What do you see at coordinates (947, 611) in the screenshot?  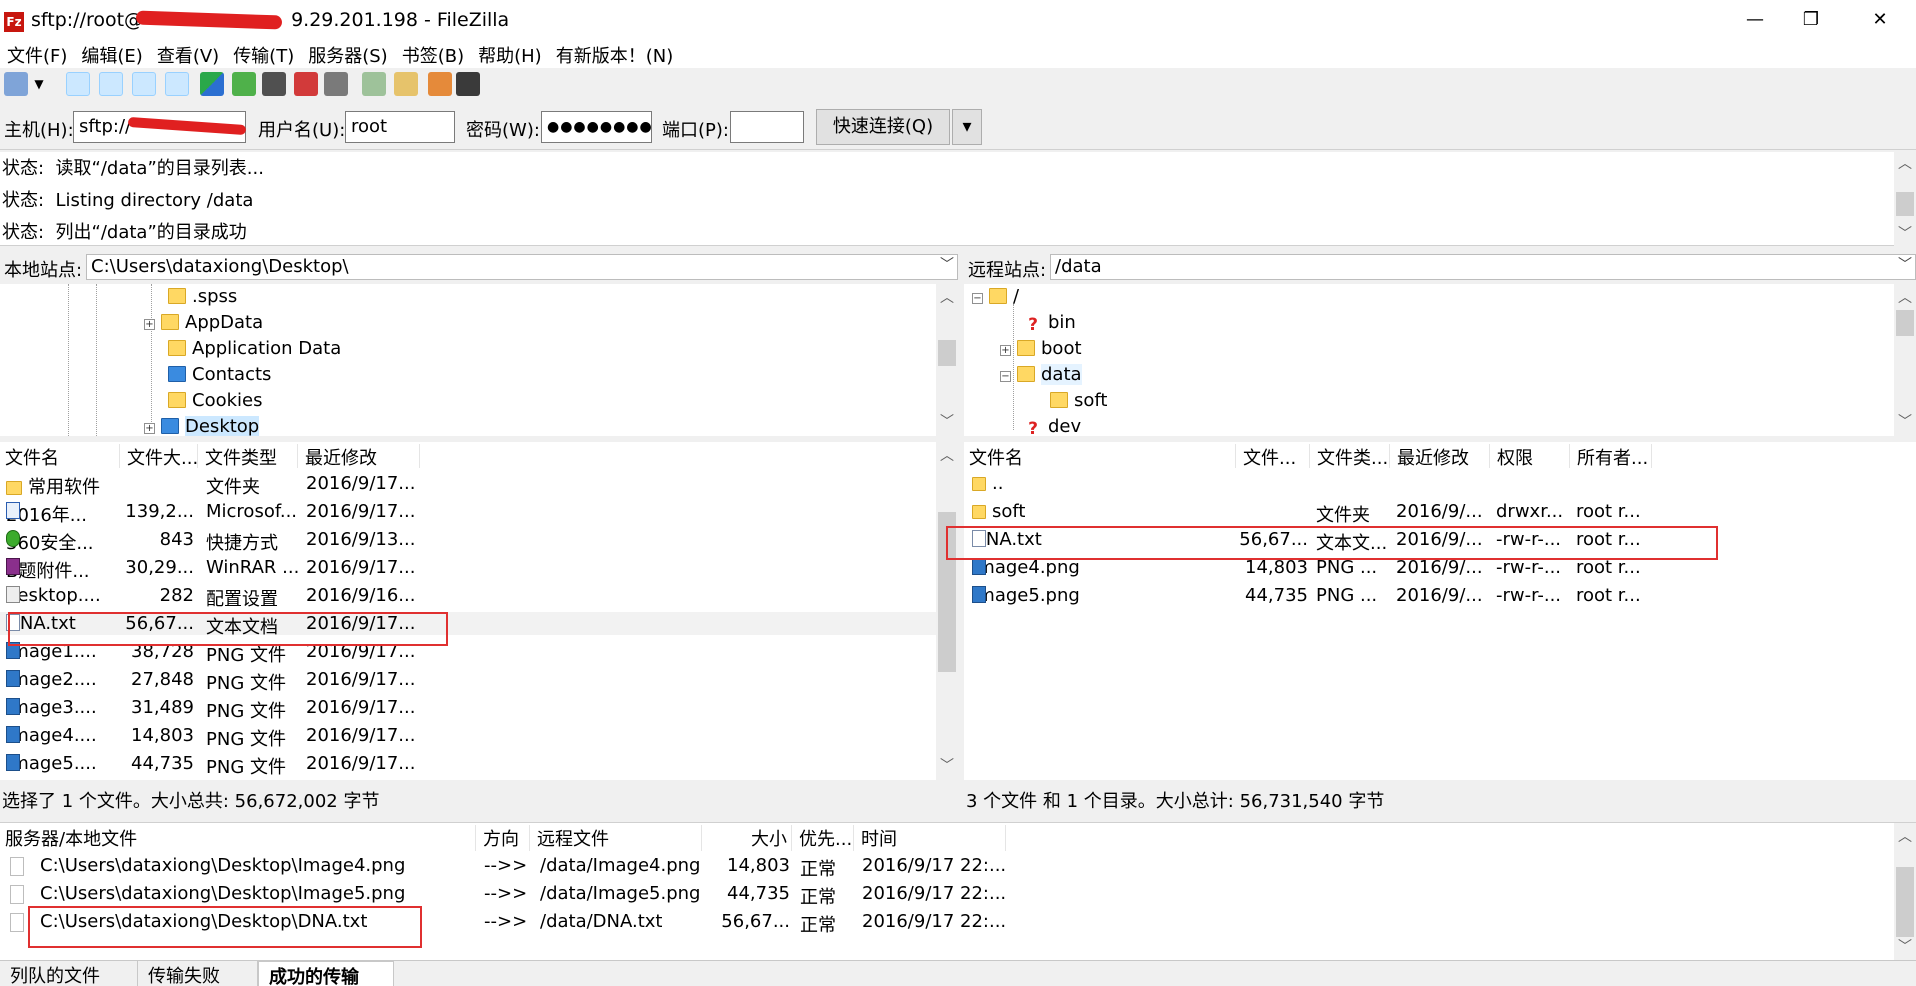 I see `local-list-scrollbar: ︿ ﹀` at bounding box center [947, 611].